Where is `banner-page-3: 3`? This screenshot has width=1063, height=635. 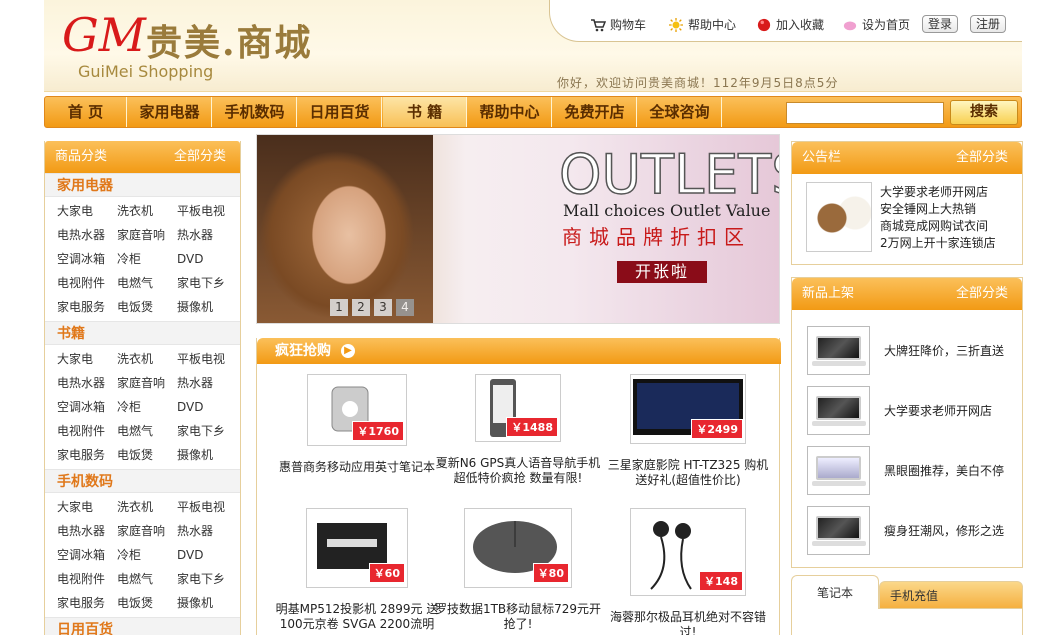 banner-page-3: 3 is located at coordinates (383, 307).